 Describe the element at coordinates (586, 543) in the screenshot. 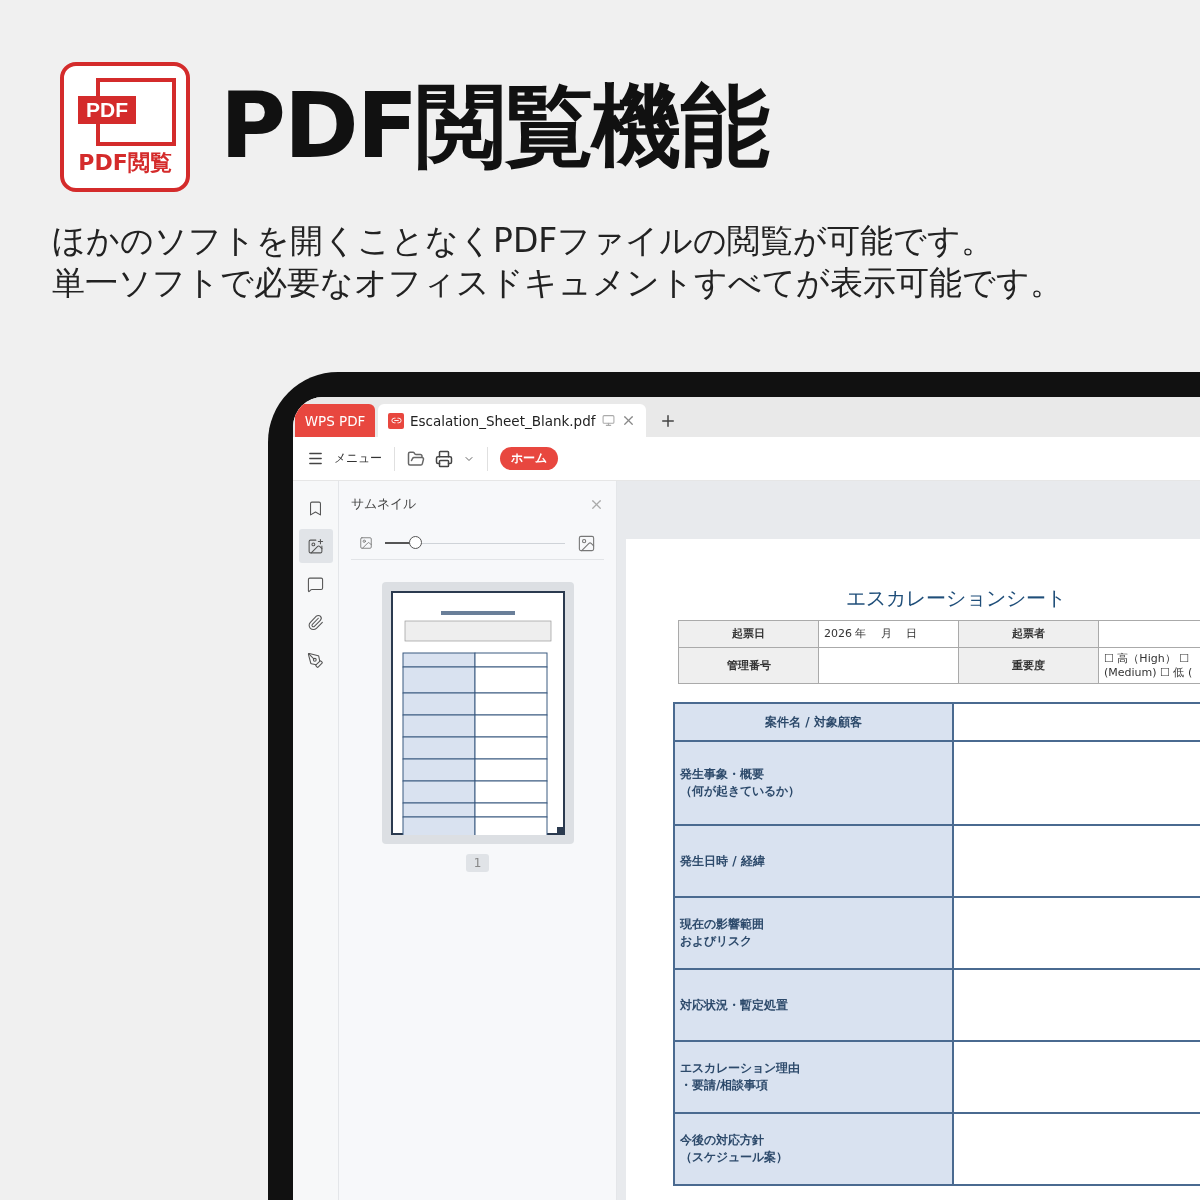

I see `image-large-icon` at that location.